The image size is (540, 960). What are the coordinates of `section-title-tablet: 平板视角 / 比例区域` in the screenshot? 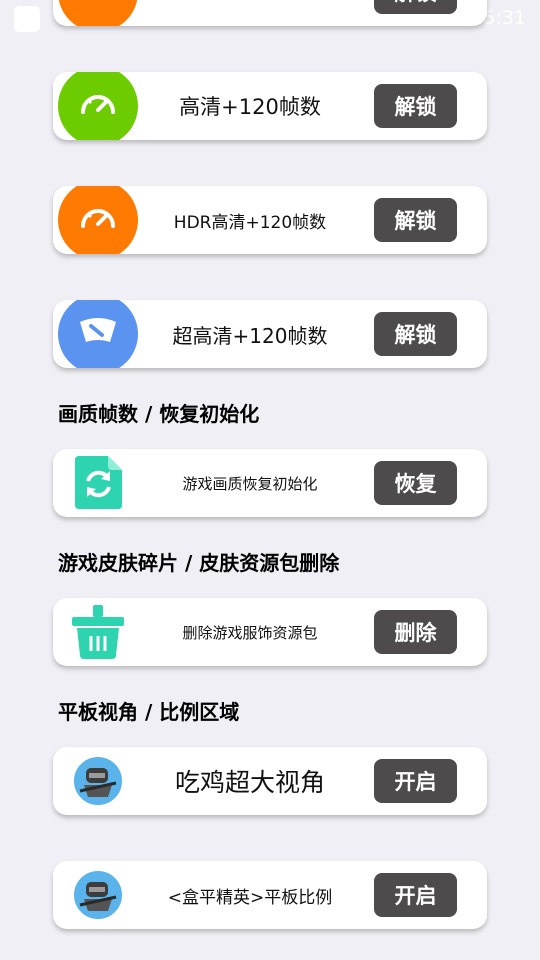 It's located at (149, 712).